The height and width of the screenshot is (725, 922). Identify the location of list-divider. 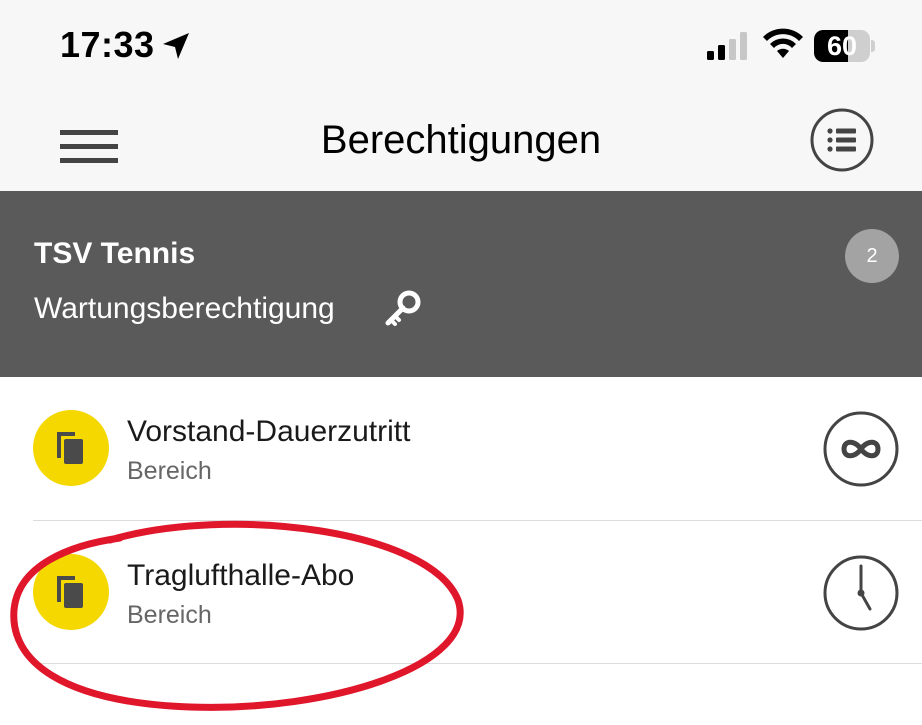
(477, 663).